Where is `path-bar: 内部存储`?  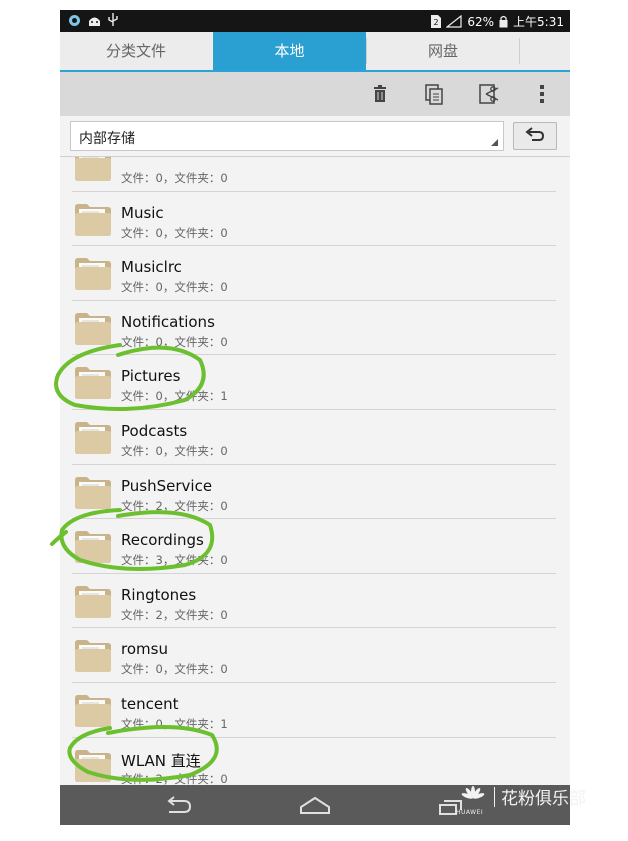 path-bar: 内部存储 is located at coordinates (315, 136).